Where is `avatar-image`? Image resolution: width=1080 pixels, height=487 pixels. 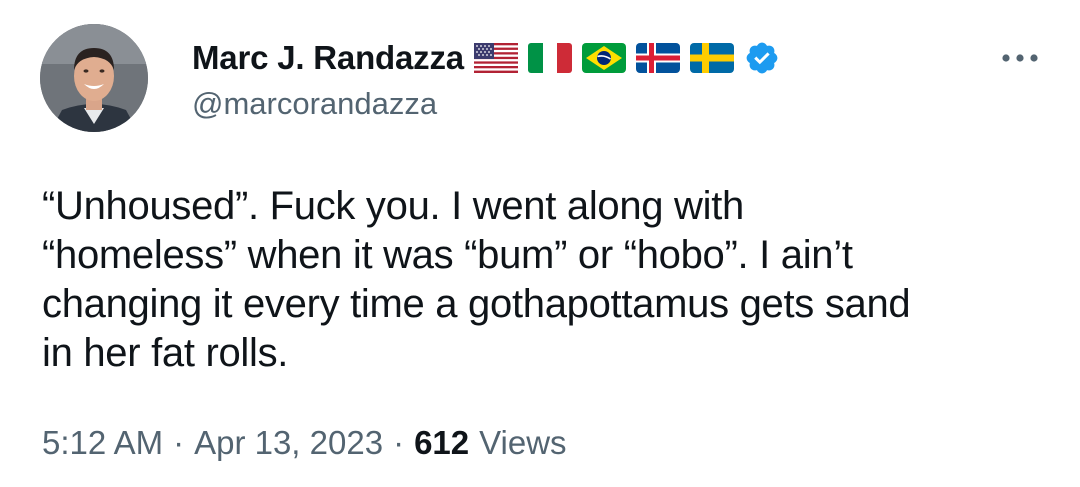
avatar-image is located at coordinates (94, 78).